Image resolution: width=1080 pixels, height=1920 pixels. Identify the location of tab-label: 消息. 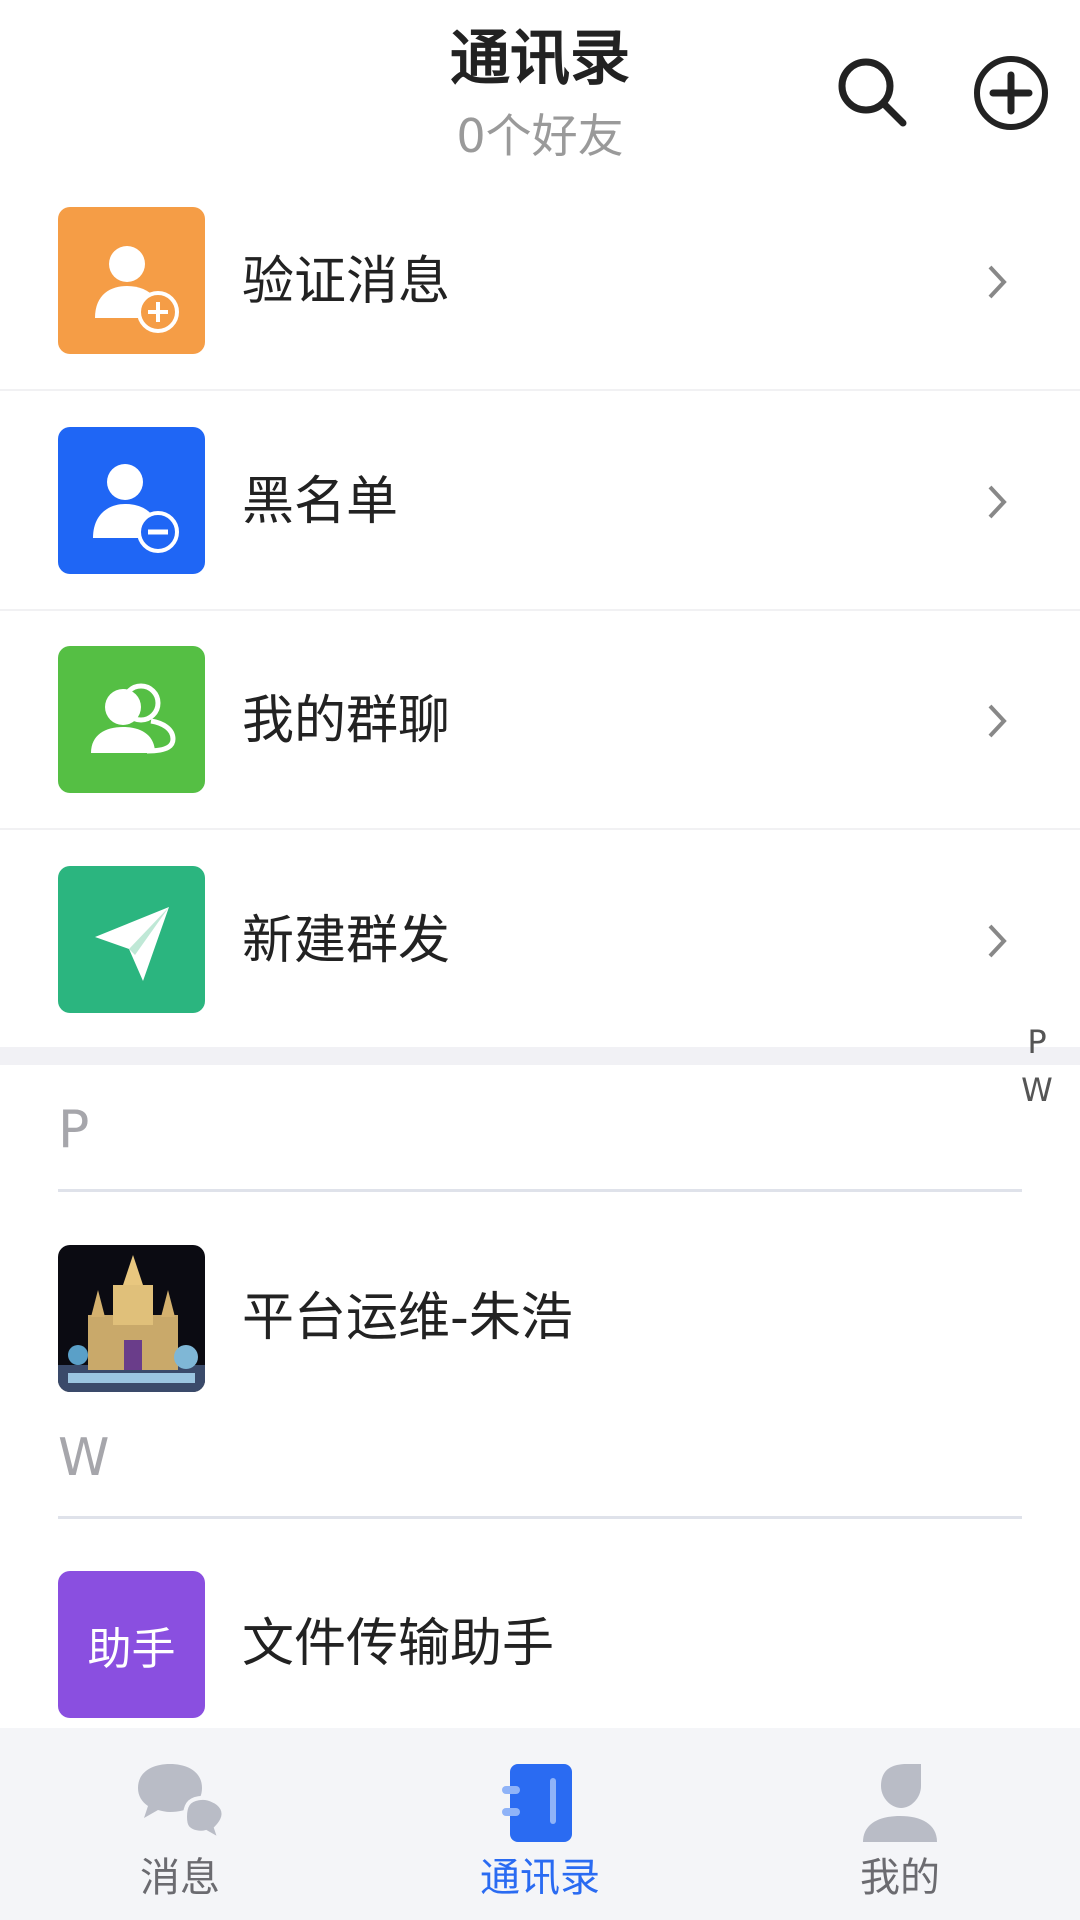
(180, 1878).